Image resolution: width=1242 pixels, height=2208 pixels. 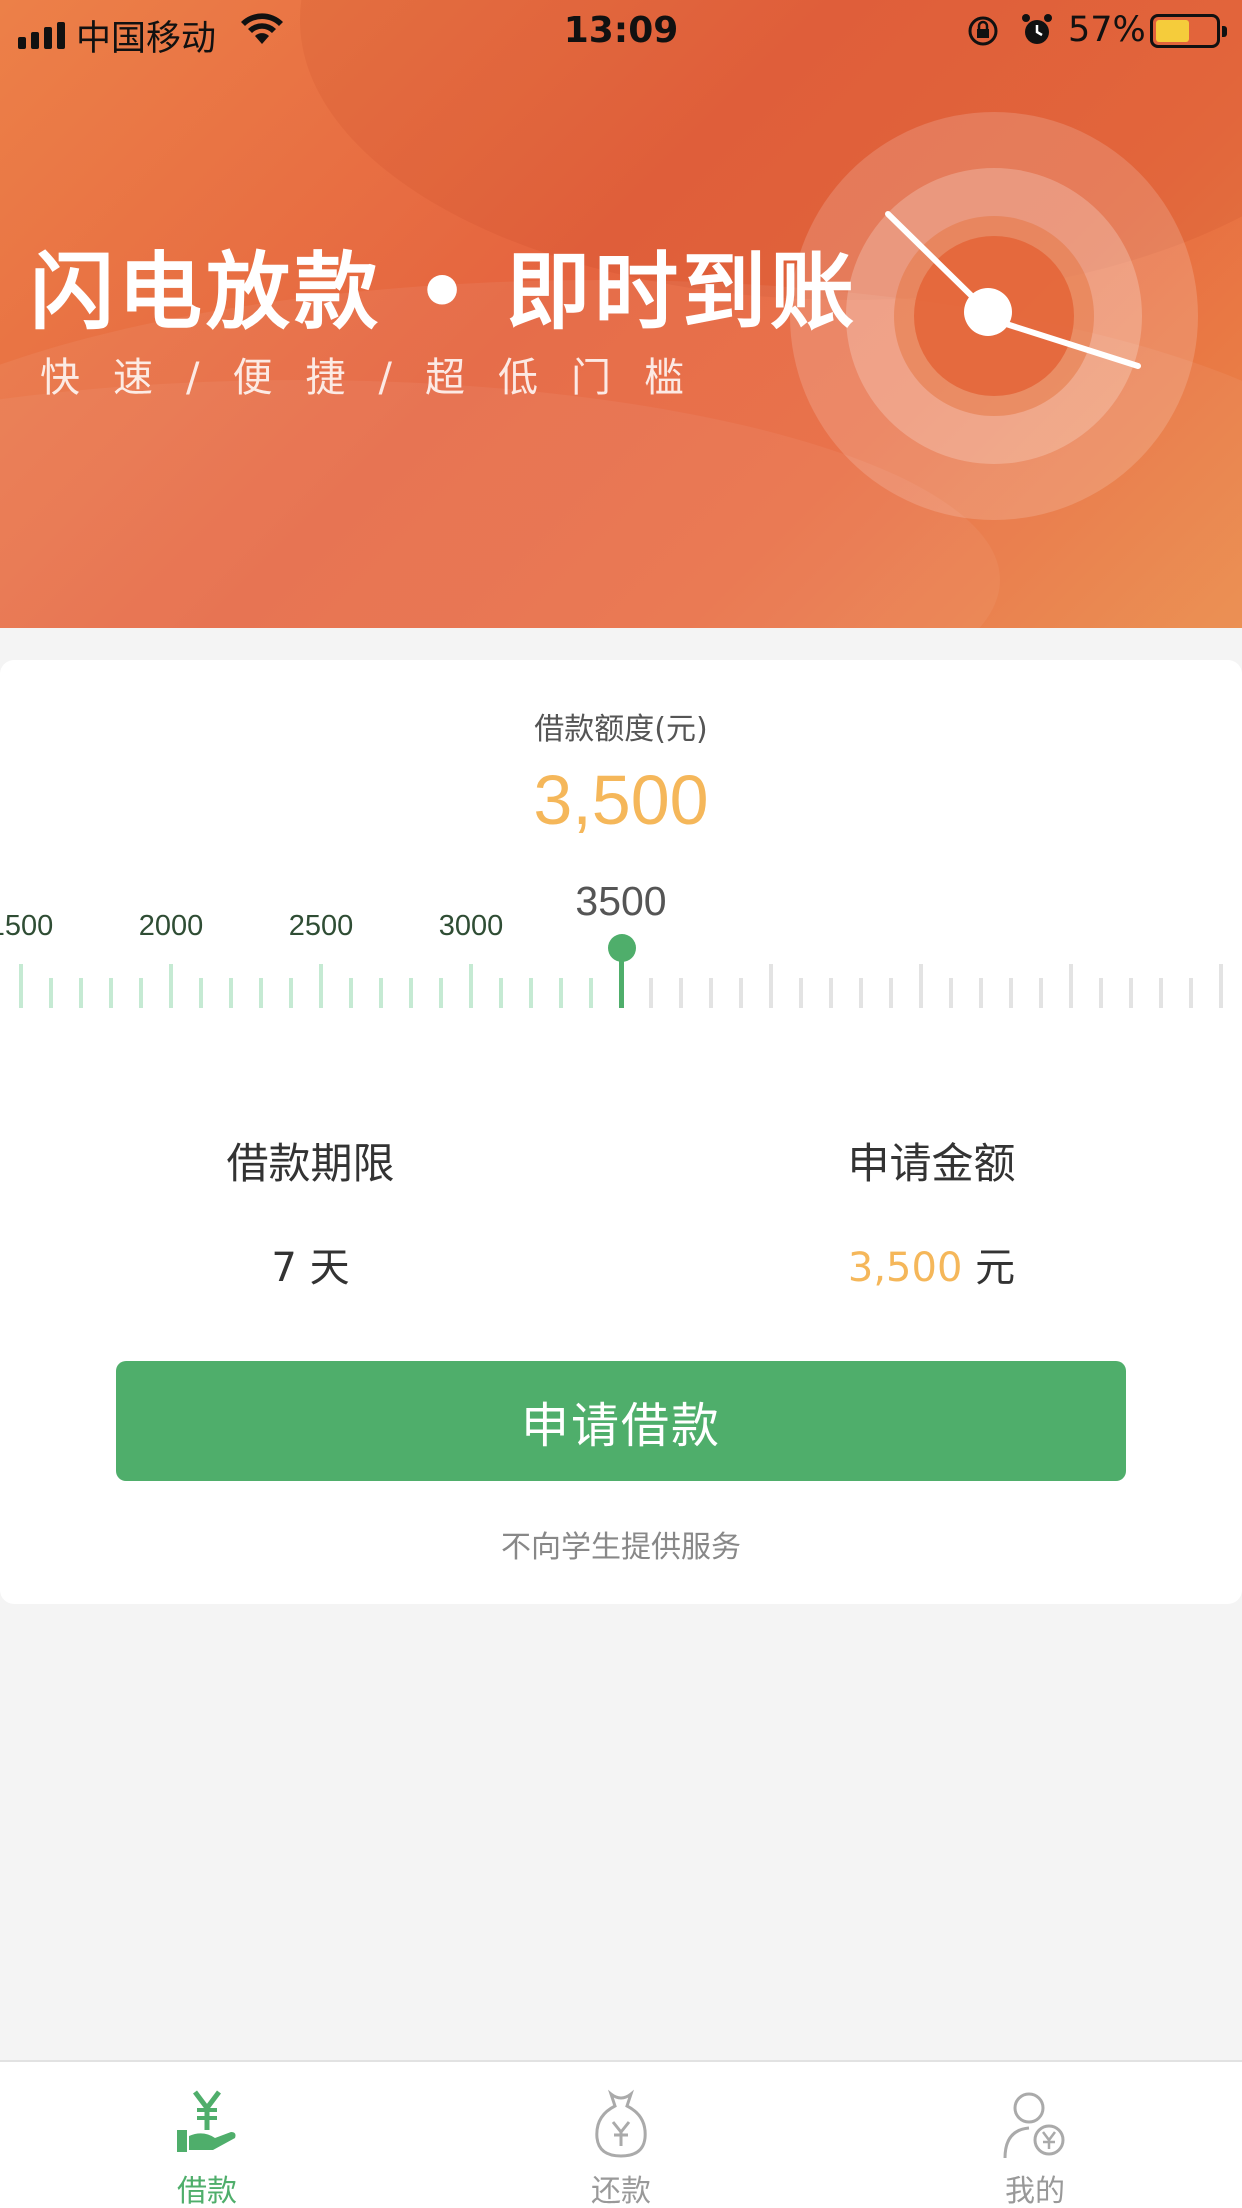 What do you see at coordinates (1035, 2191) in the screenshot?
I see `tab-mine-label: 我的` at bounding box center [1035, 2191].